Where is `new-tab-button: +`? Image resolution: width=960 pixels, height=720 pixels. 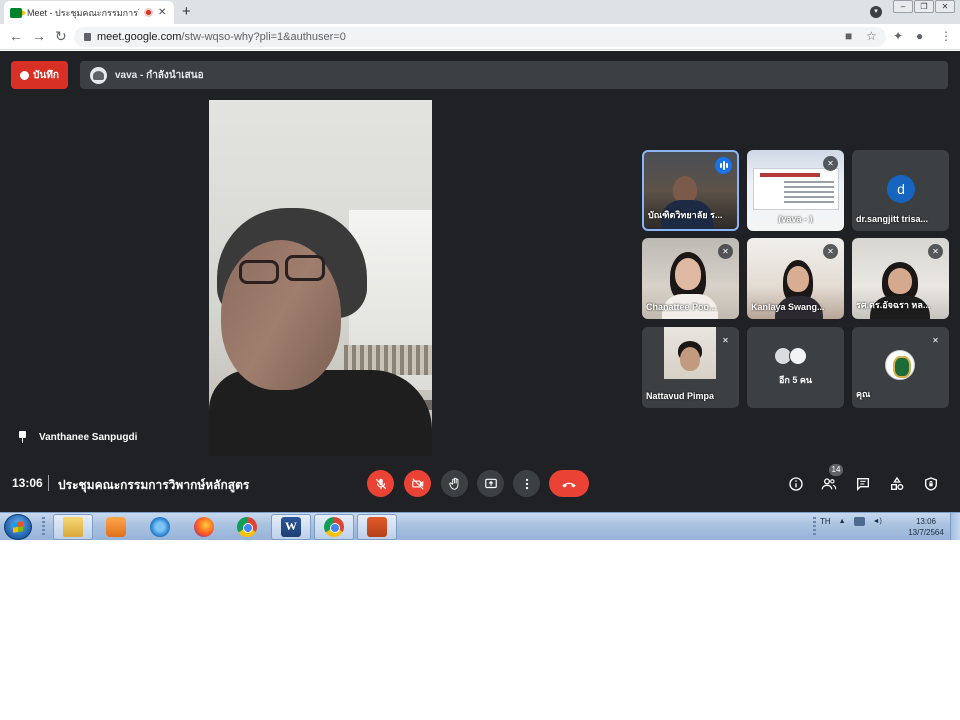 new-tab-button: + is located at coordinates (186, 11).